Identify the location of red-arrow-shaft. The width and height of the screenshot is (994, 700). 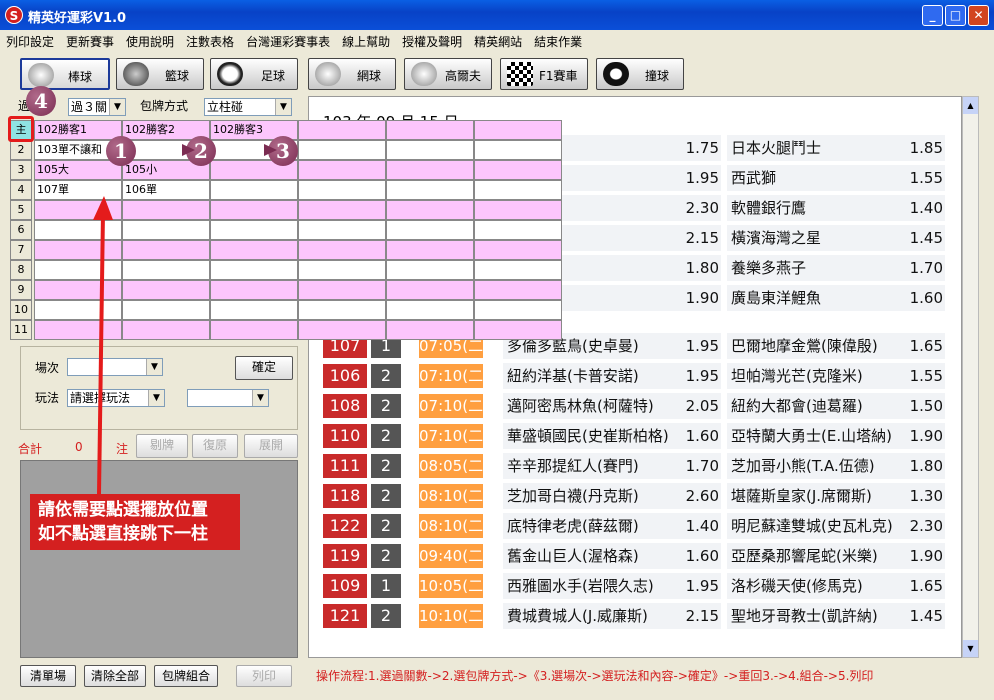
(101, 353).